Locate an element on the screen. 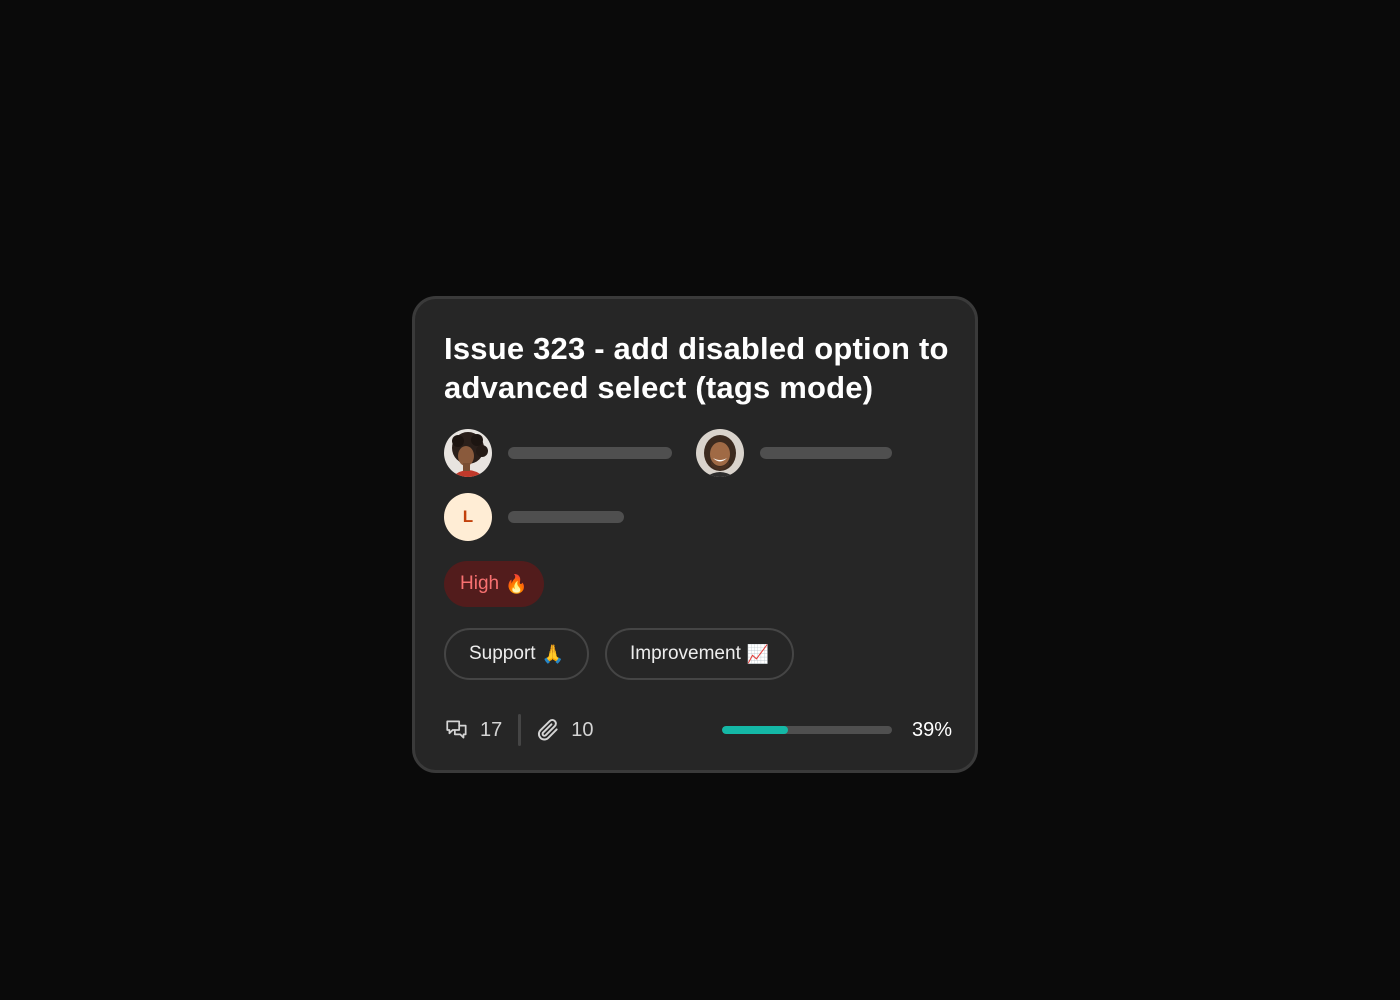  tag-label: Support is located at coordinates (502, 653).